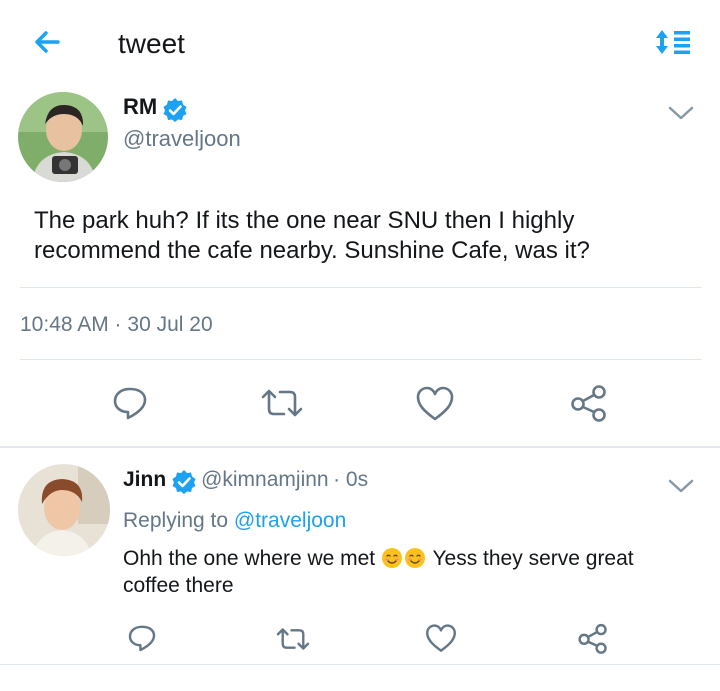  Describe the element at coordinates (290, 520) in the screenshot. I see `replying-to-link: @traveljoon` at that location.